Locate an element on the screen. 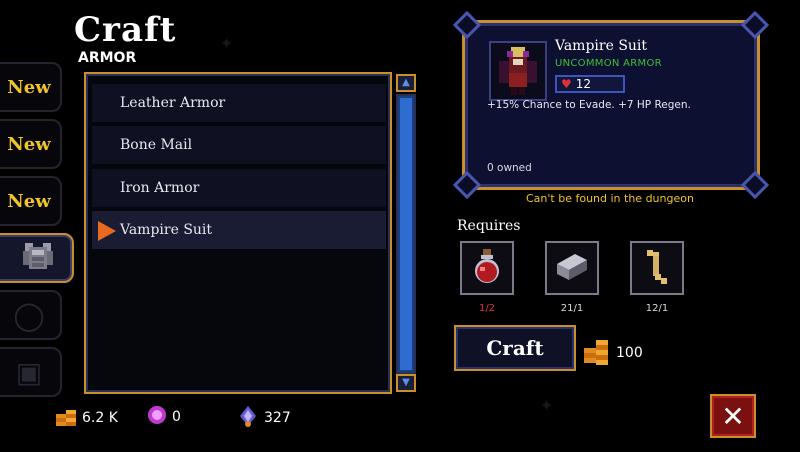 The image size is (800, 452). scroll-down-button: ▼ is located at coordinates (406, 383).